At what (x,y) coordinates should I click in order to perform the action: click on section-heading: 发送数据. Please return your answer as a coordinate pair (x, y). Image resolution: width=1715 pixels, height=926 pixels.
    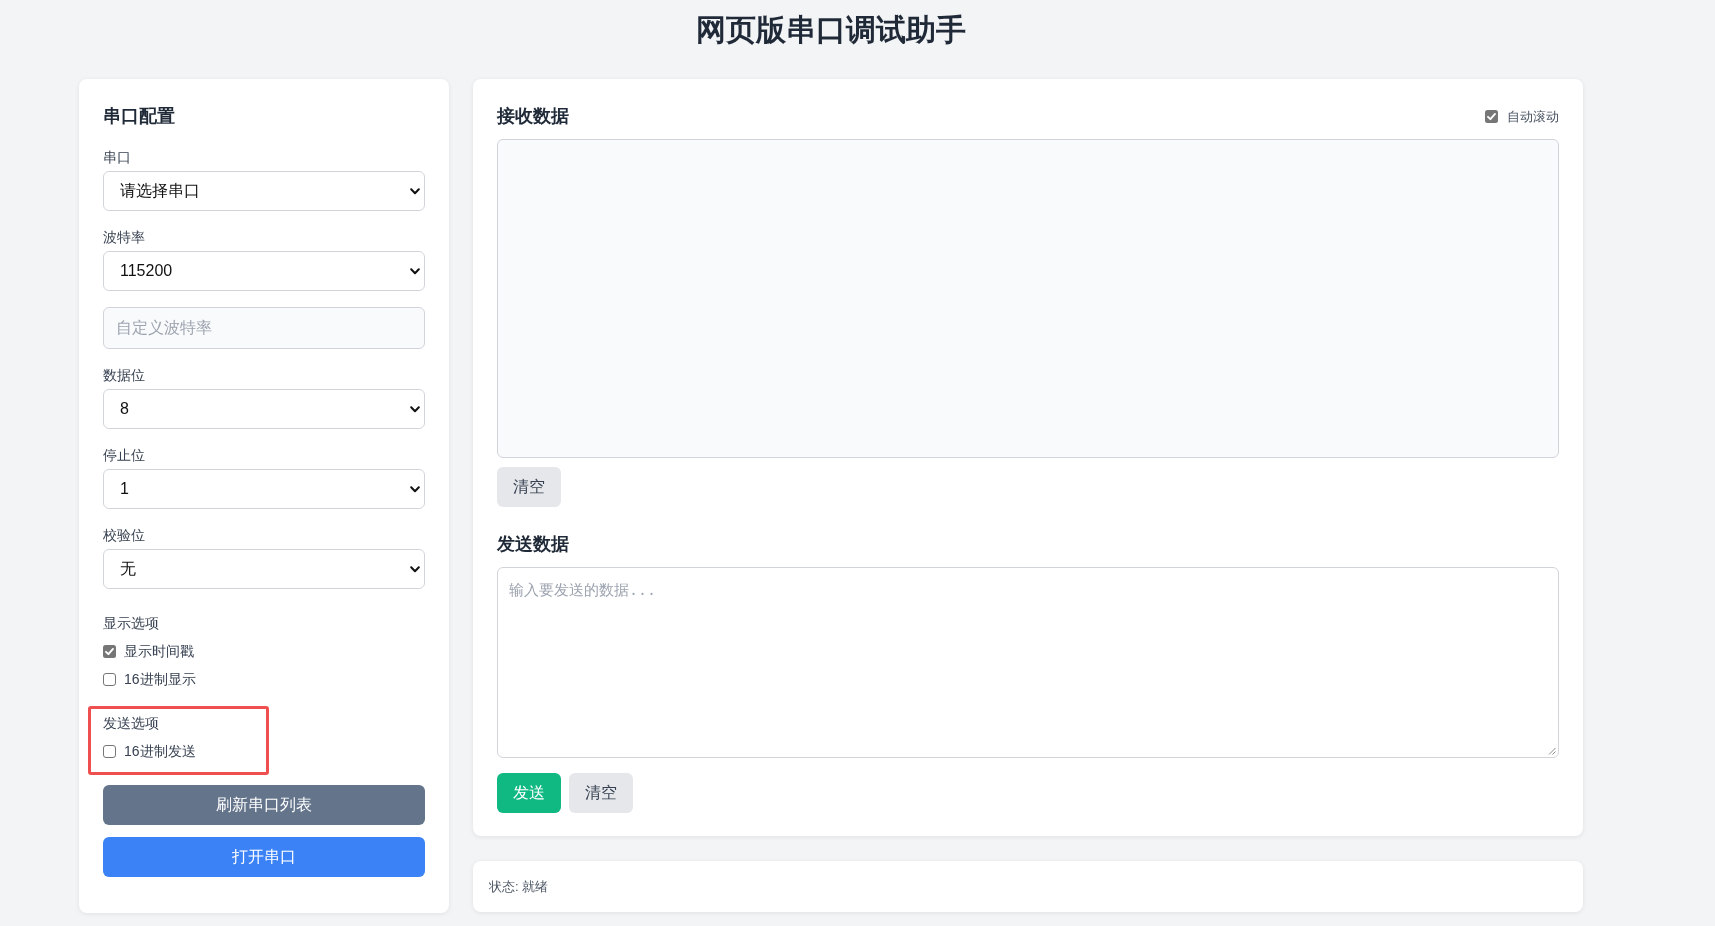
    Looking at the image, I should click on (533, 544).